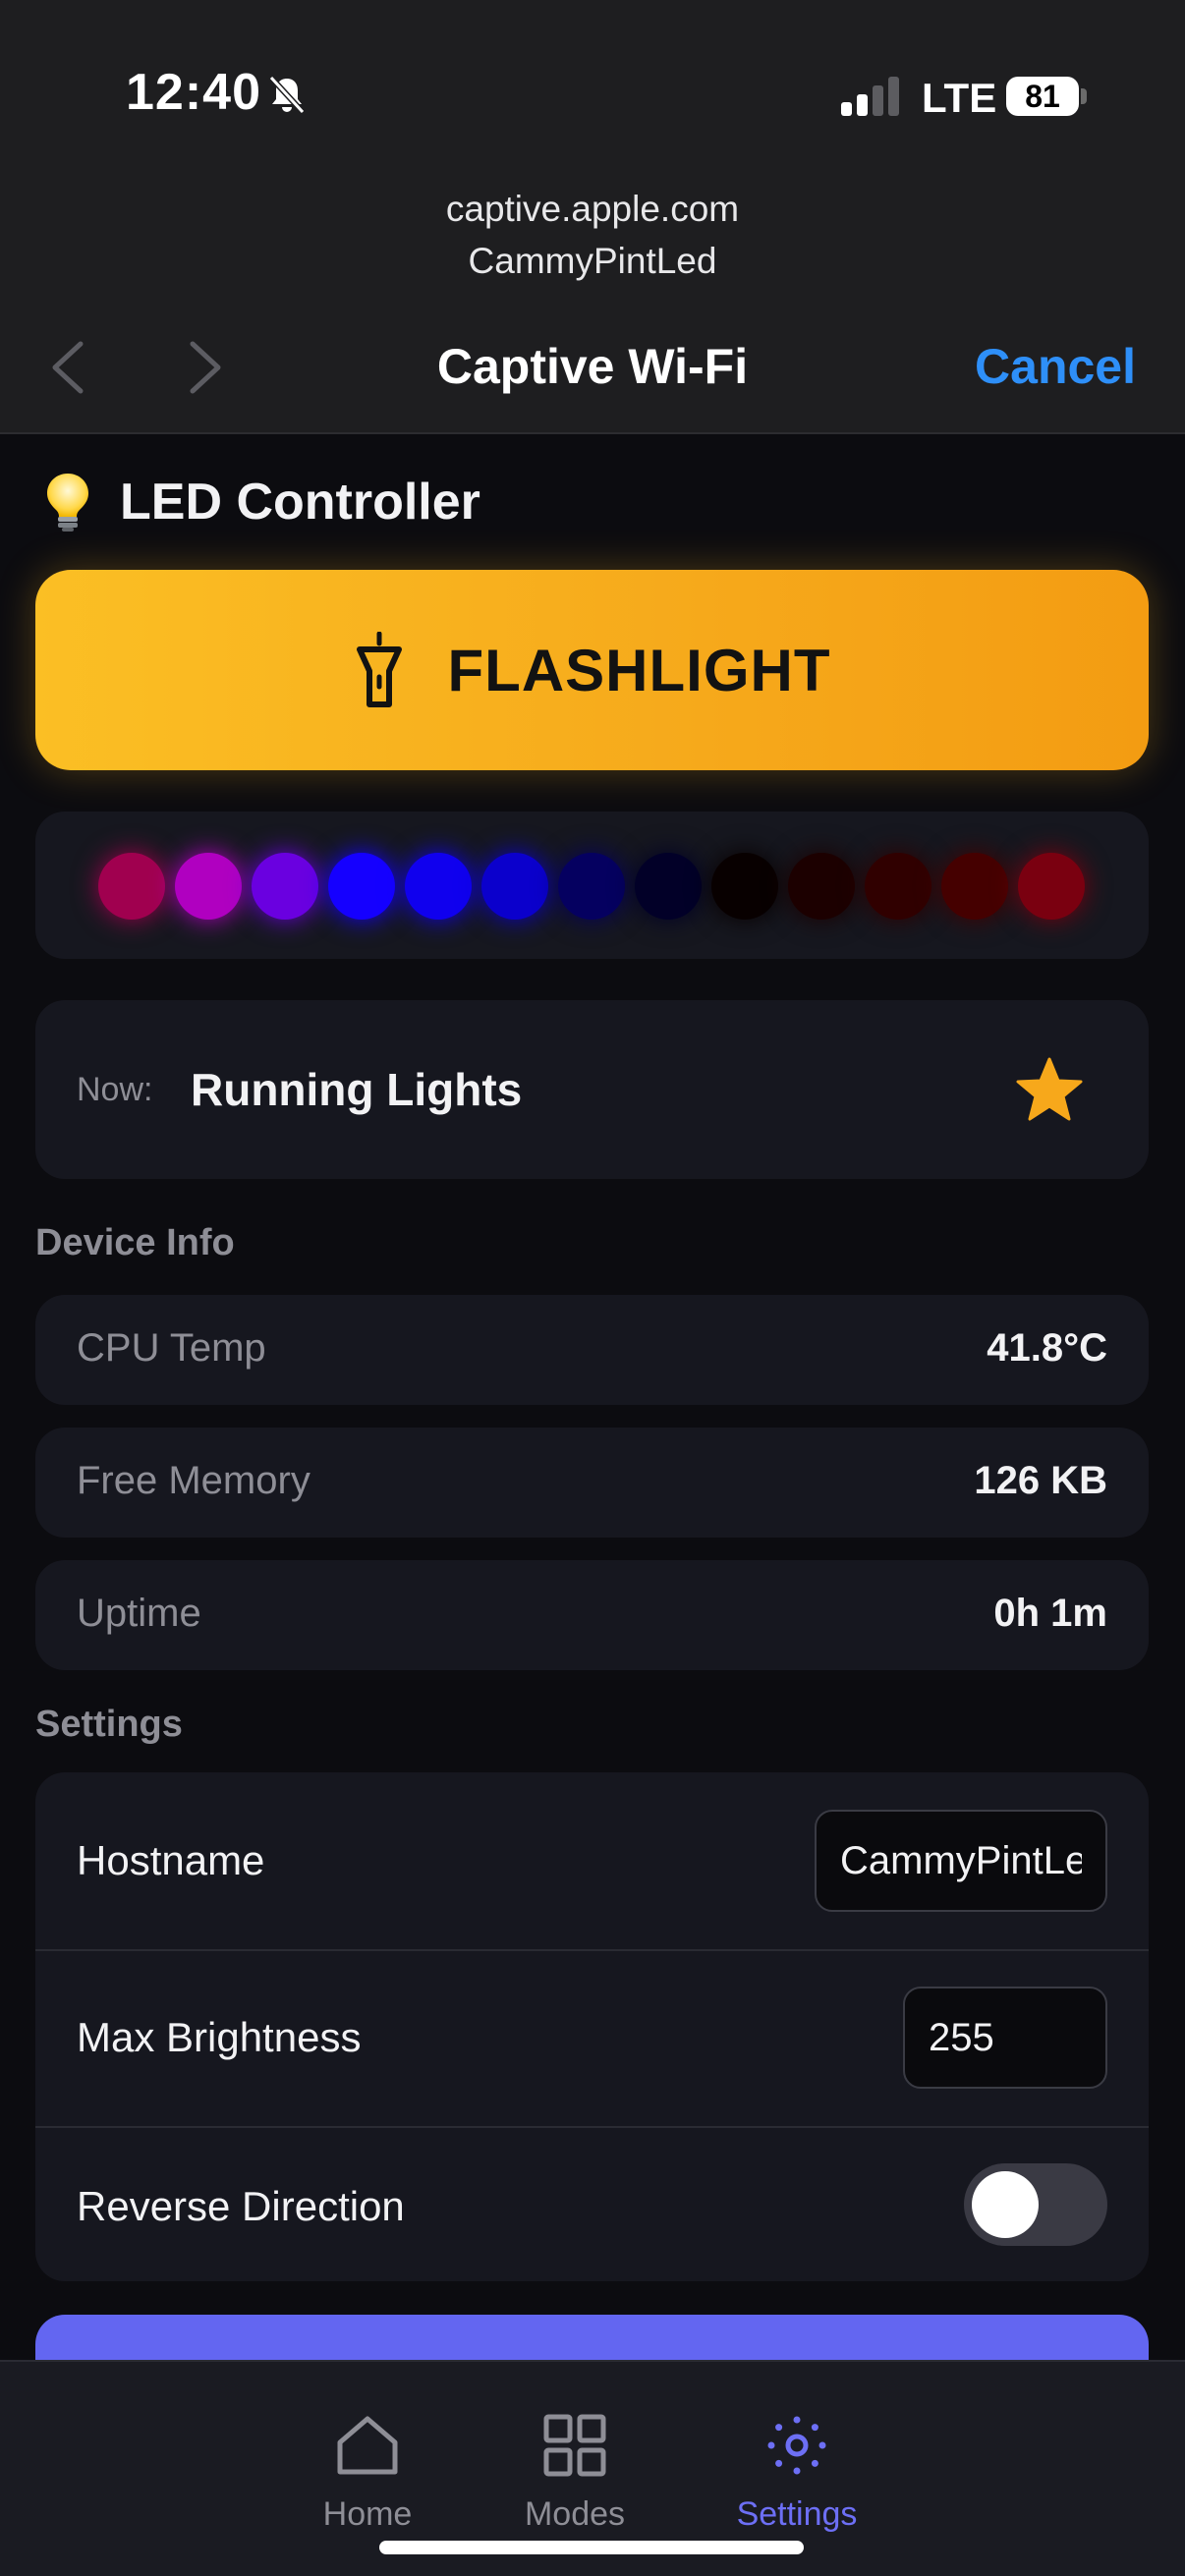 The height and width of the screenshot is (2576, 1185). I want to click on tab-modes: Modes, so click(575, 2472).